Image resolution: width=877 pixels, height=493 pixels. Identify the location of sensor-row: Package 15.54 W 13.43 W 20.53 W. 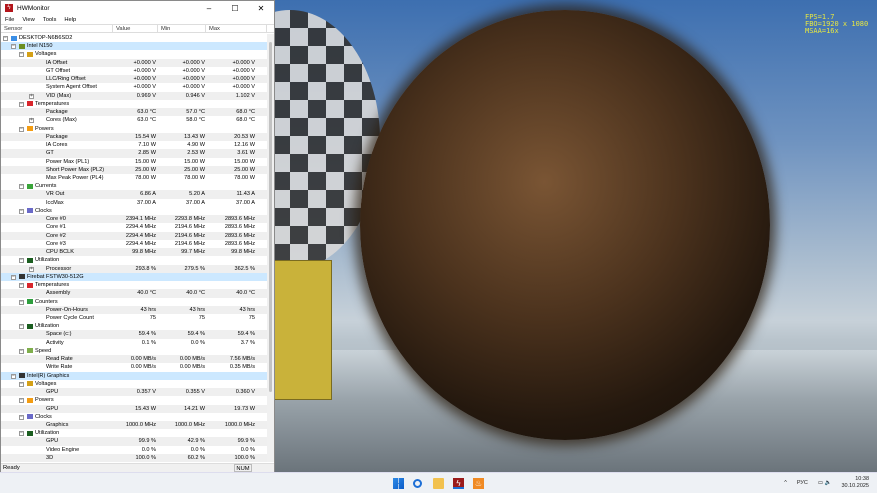
(134, 137).